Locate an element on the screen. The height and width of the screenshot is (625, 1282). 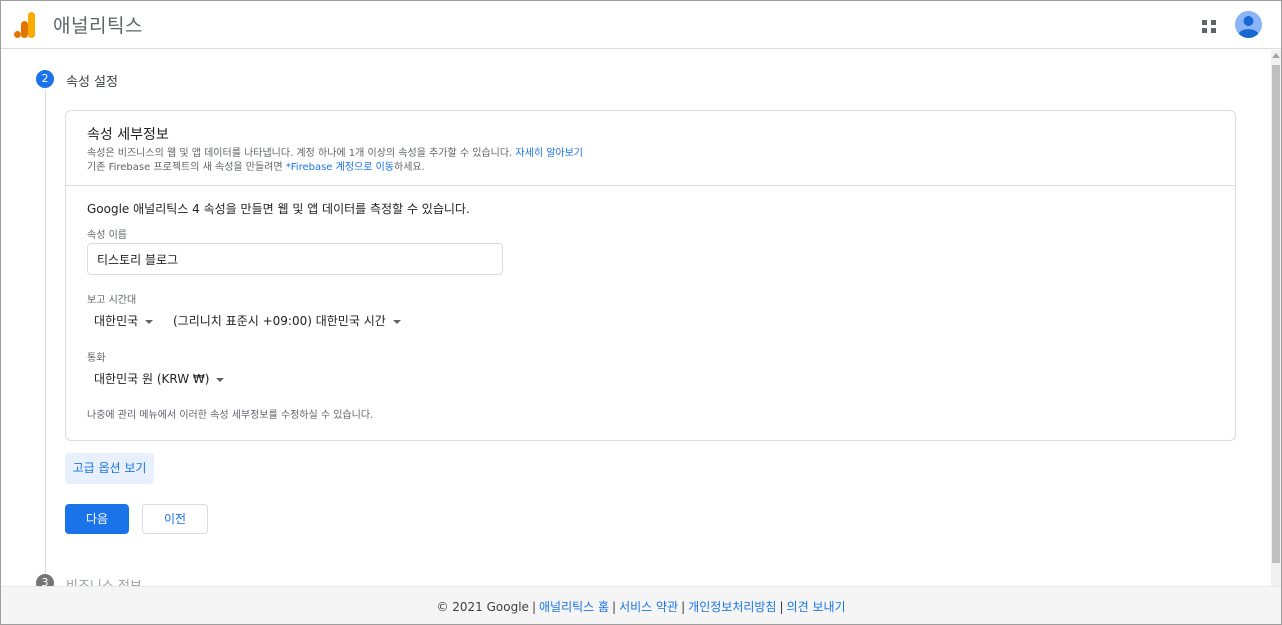
account-icon is located at coordinates (1248, 24).